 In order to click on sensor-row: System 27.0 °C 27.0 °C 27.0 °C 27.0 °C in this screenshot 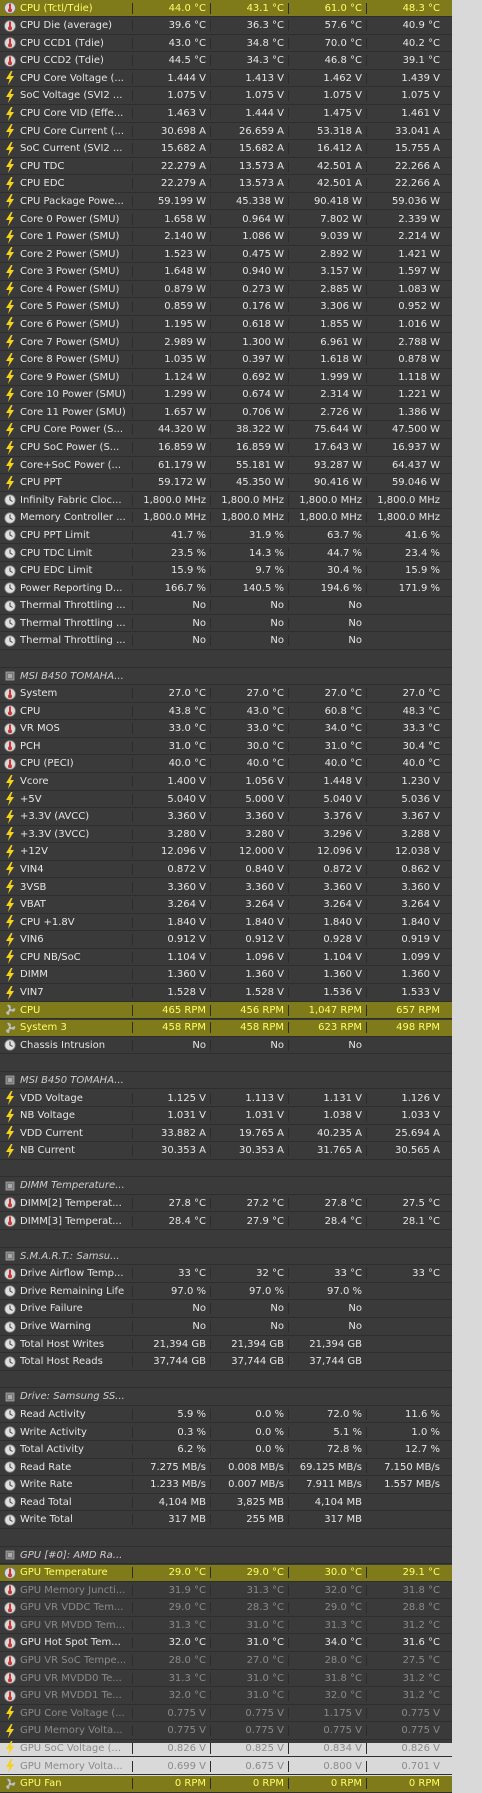, I will do `click(226, 694)`.